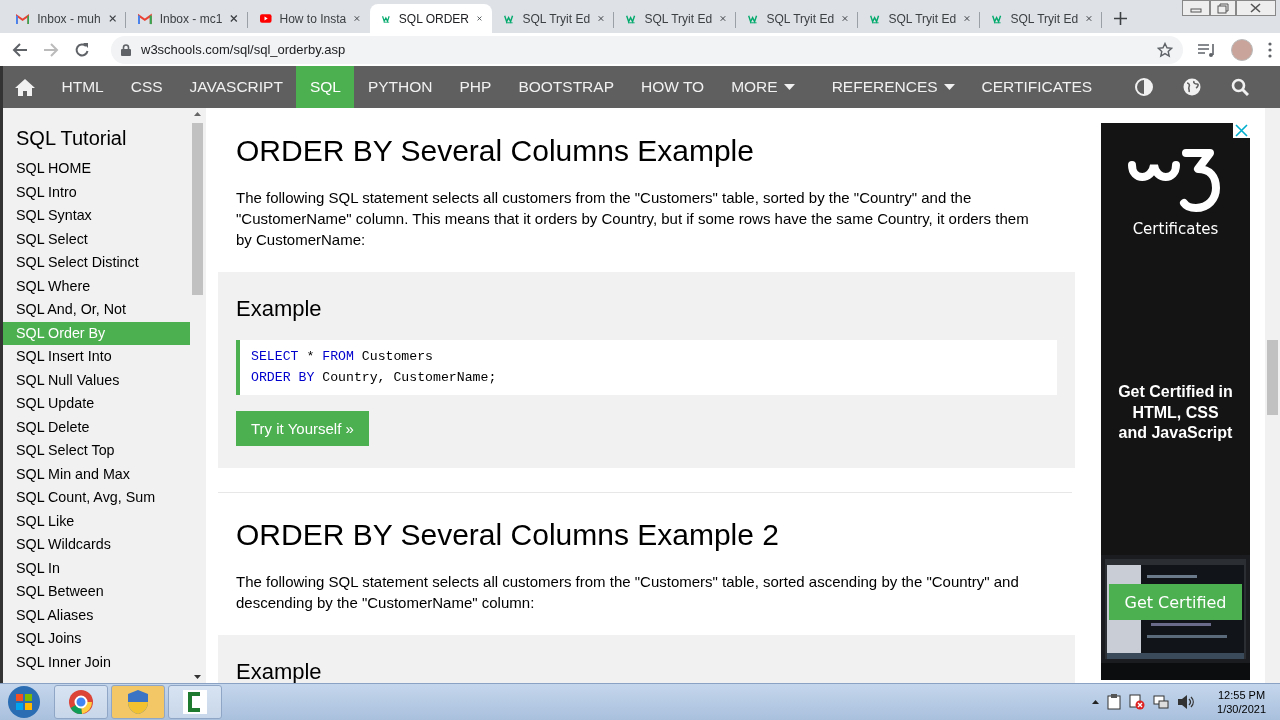 This screenshot has height=720, width=1280. What do you see at coordinates (1239, 87) in the screenshot?
I see `search-icon` at bounding box center [1239, 87].